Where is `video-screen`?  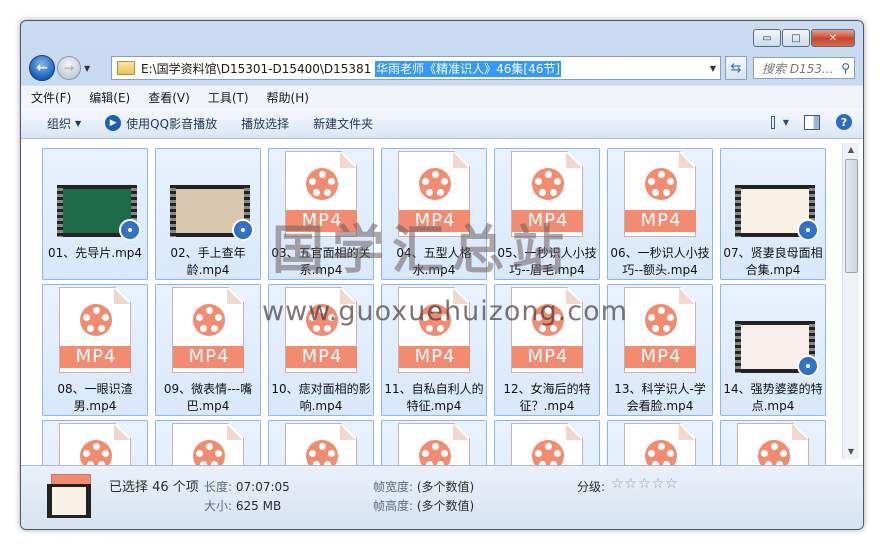 video-screen is located at coordinates (69, 501).